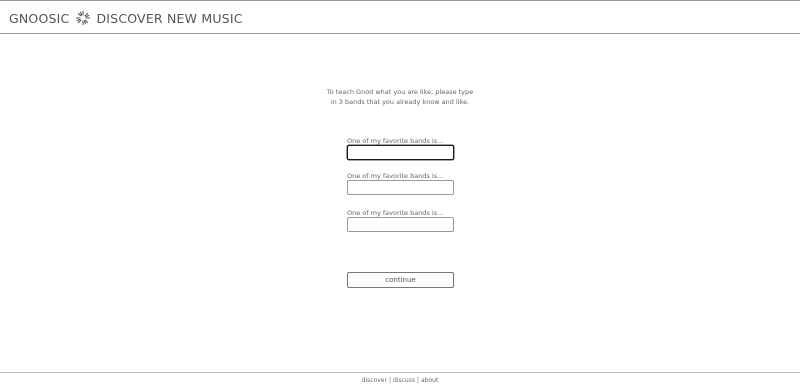 The height and width of the screenshot is (389, 800). Describe the element at coordinates (400, 372) in the screenshot. I see `footer-rule` at that location.